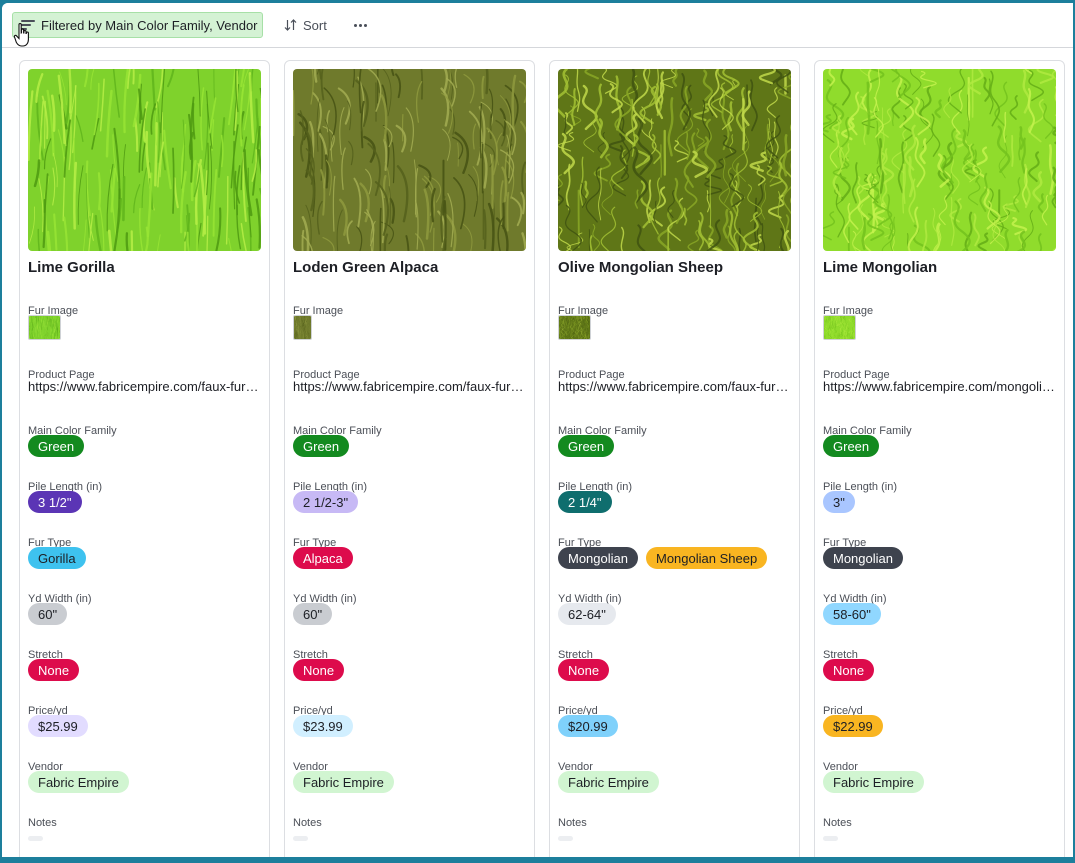 This screenshot has width=1075, height=863. What do you see at coordinates (315, 25) in the screenshot?
I see `sort-label: Sort` at bounding box center [315, 25].